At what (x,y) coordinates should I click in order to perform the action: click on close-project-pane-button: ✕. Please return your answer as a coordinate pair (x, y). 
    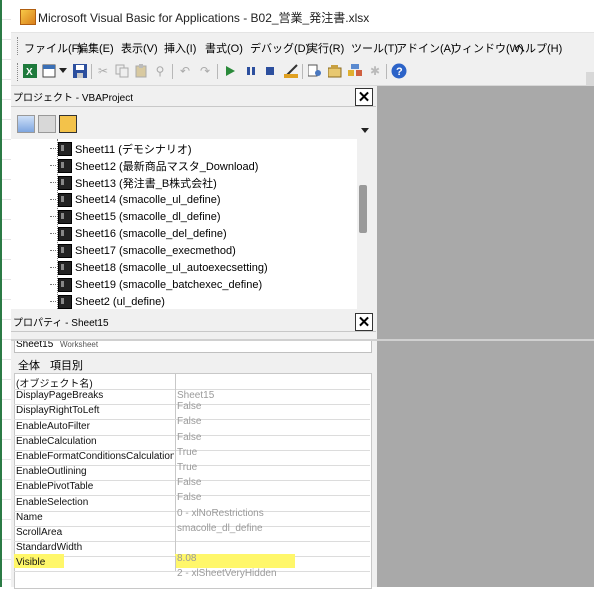
    Looking at the image, I should click on (364, 97).